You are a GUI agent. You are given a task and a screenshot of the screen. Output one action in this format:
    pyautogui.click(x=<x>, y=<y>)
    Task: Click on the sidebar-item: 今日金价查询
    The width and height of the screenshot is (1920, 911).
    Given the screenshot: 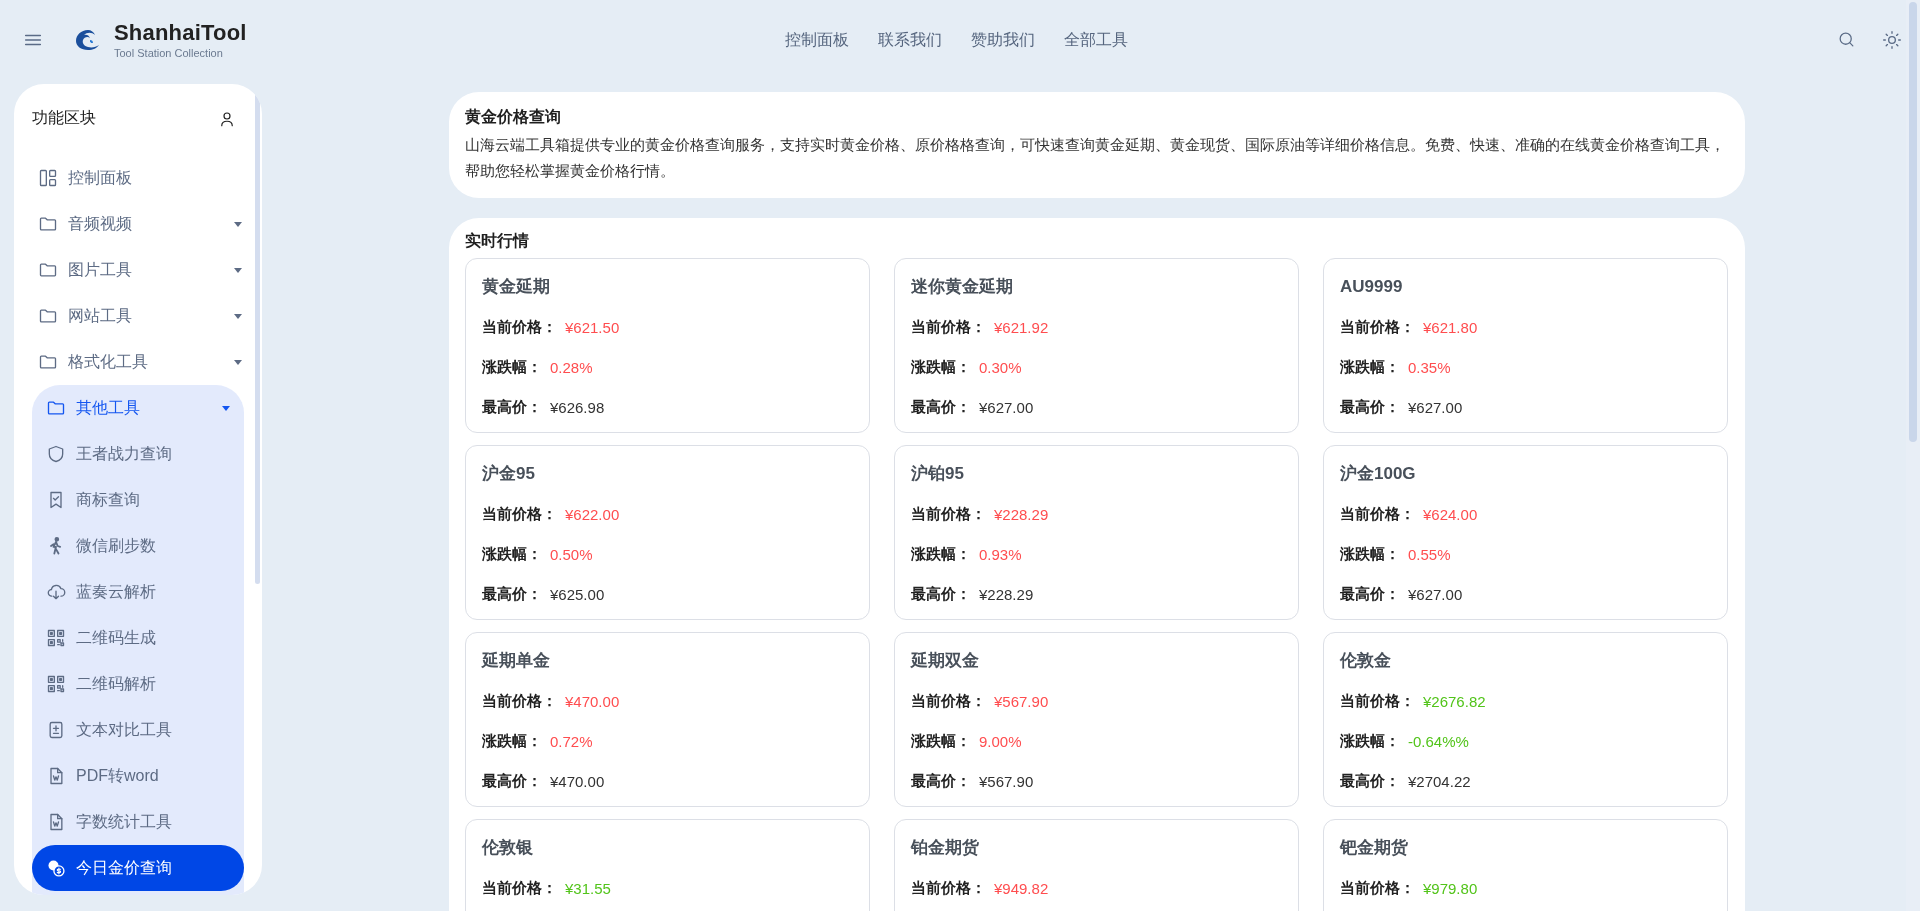 What is the action you would take?
    pyautogui.click(x=138, y=868)
    